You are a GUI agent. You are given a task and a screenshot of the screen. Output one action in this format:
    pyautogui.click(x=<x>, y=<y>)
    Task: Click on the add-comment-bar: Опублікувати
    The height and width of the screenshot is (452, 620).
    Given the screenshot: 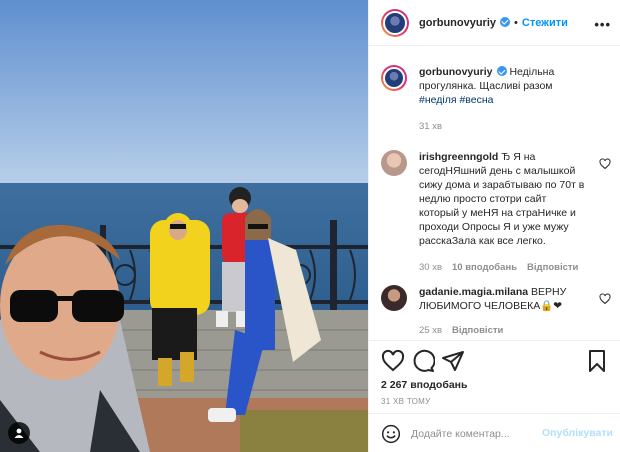 What is the action you would take?
    pyautogui.click(x=494, y=432)
    